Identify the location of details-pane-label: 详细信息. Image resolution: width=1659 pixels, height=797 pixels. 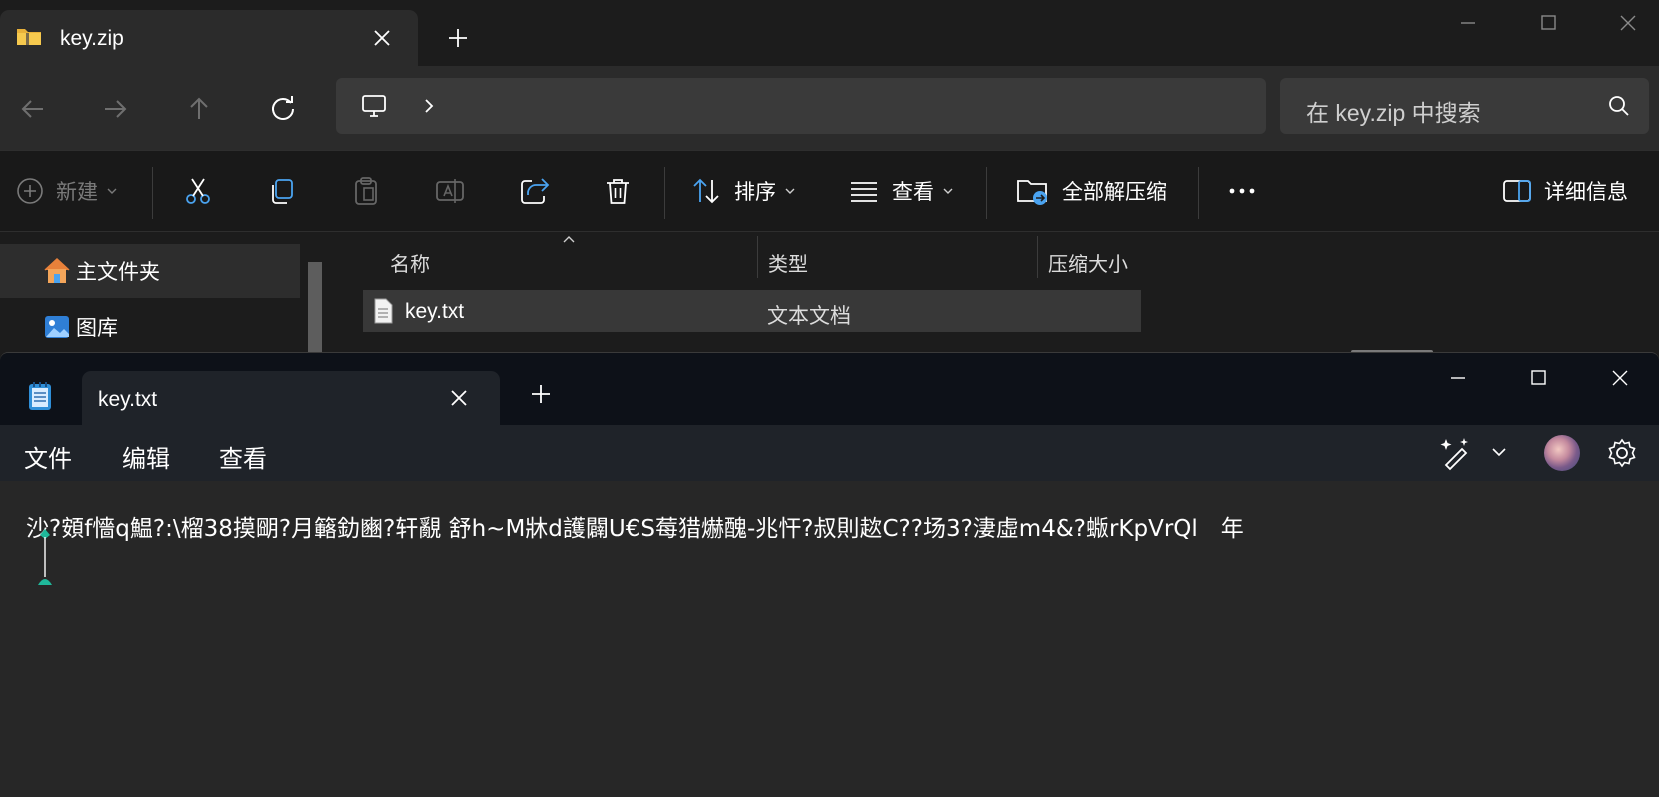
(1586, 192).